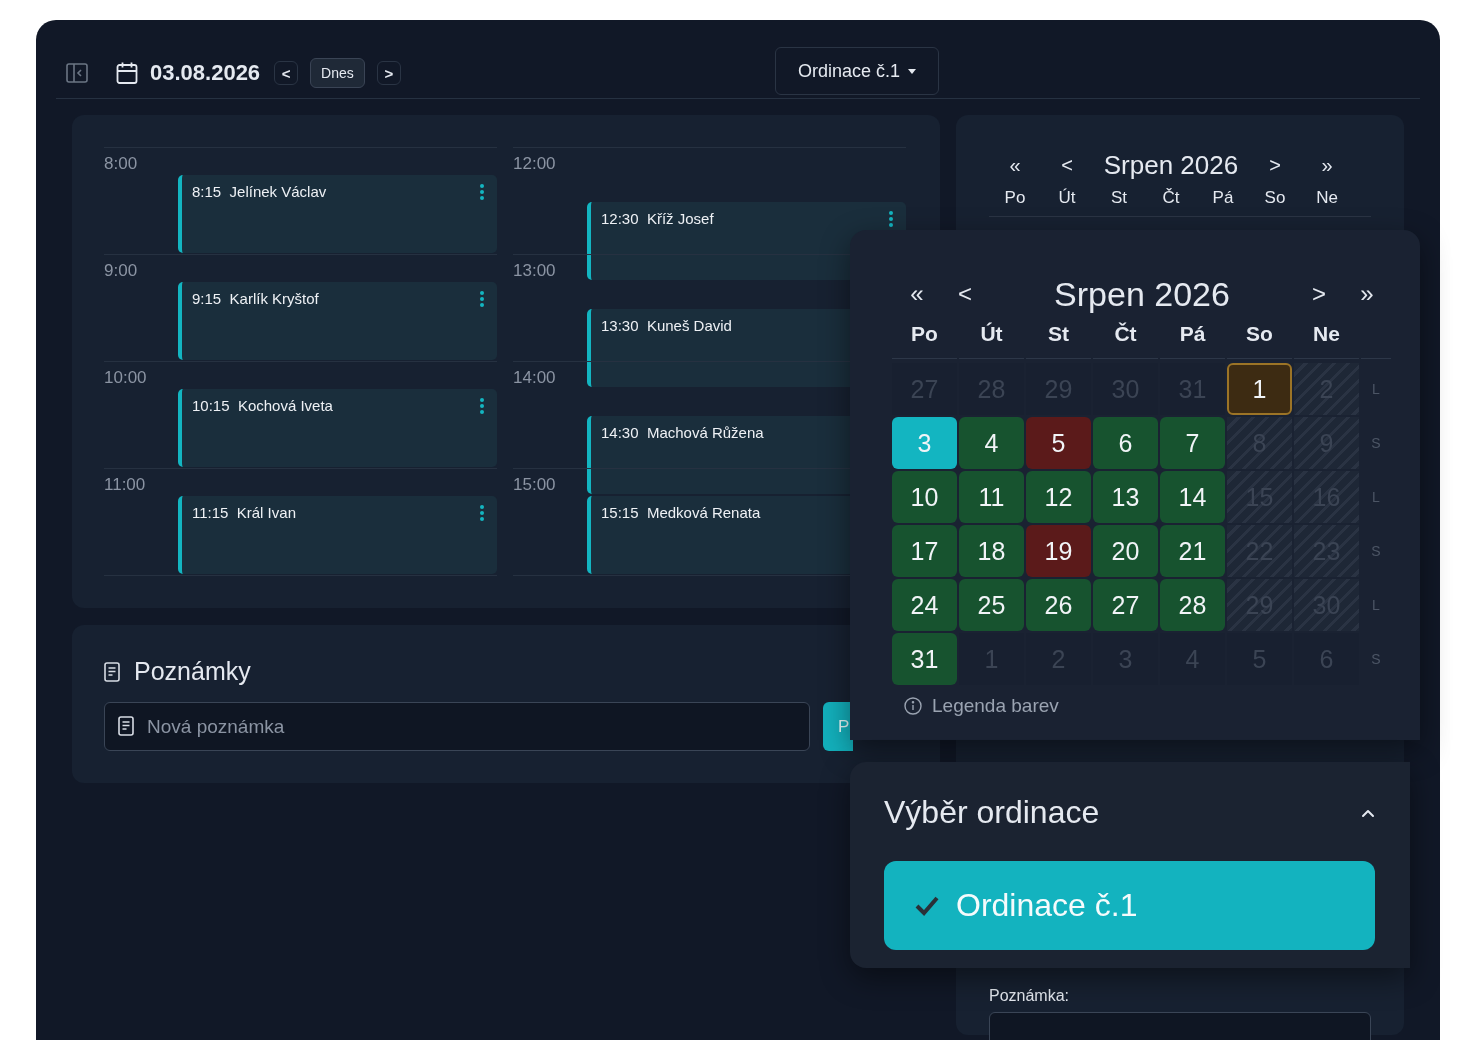  I want to click on calendar-day: 27, so click(1125, 605).